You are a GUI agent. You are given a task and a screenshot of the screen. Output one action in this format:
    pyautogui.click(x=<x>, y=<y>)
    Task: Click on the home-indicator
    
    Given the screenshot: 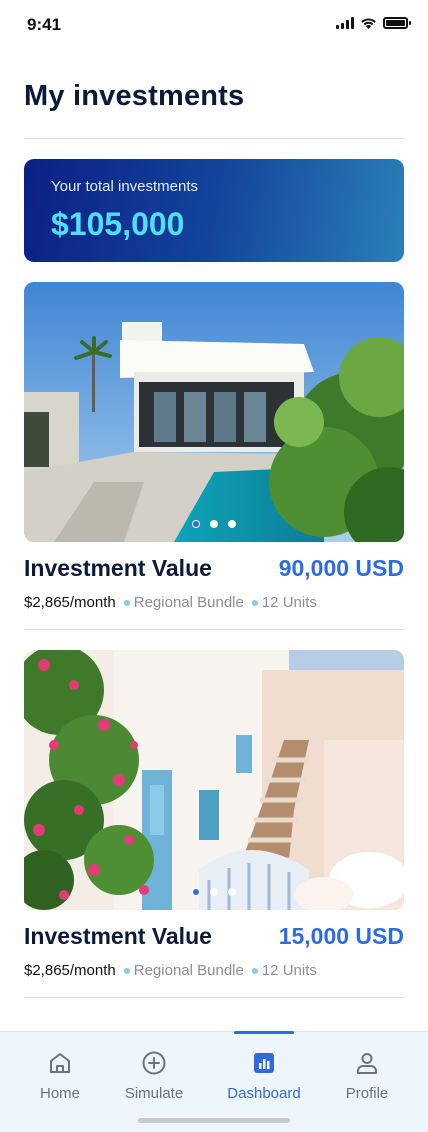 What is the action you would take?
    pyautogui.click(x=214, y=1120)
    